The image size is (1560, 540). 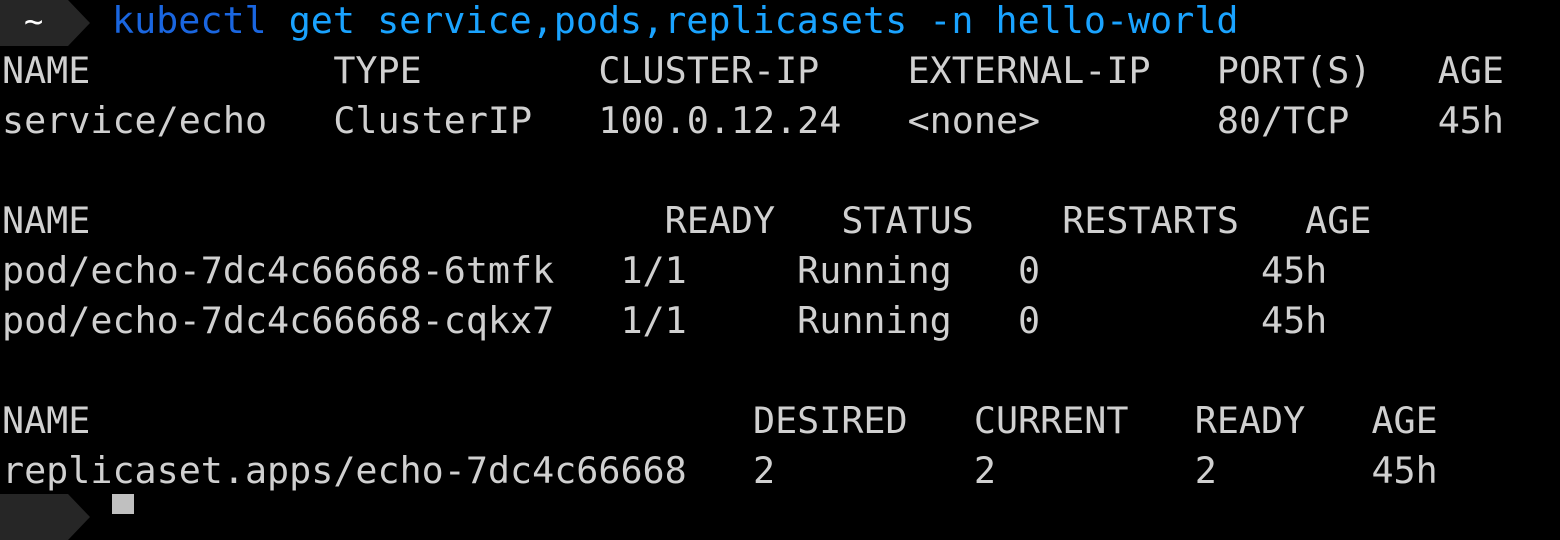 What do you see at coordinates (45, 517) in the screenshot?
I see `next-prompt-segment` at bounding box center [45, 517].